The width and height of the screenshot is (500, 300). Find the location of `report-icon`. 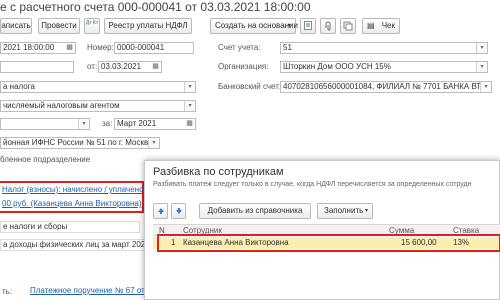

report-icon is located at coordinates (308, 26).